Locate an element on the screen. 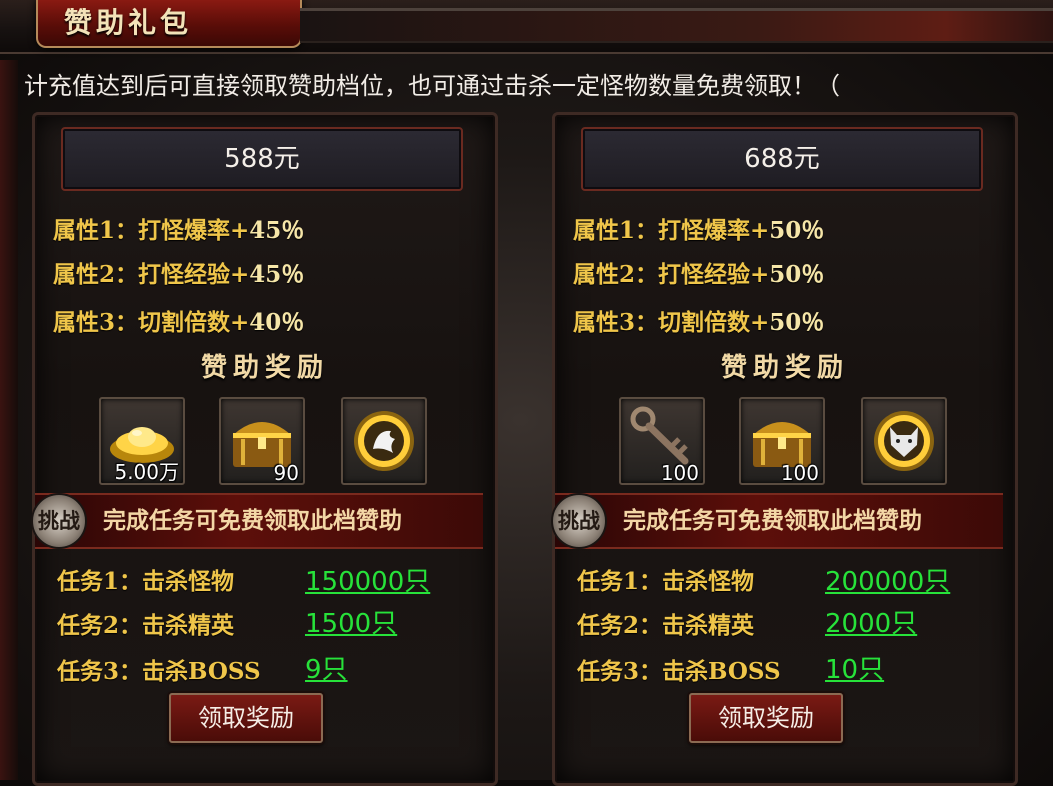 Image resolution: width=1053 pixels, height=786 pixels. attribute-row-3: 属性3：切割倍数+50％ is located at coordinates (698, 323).